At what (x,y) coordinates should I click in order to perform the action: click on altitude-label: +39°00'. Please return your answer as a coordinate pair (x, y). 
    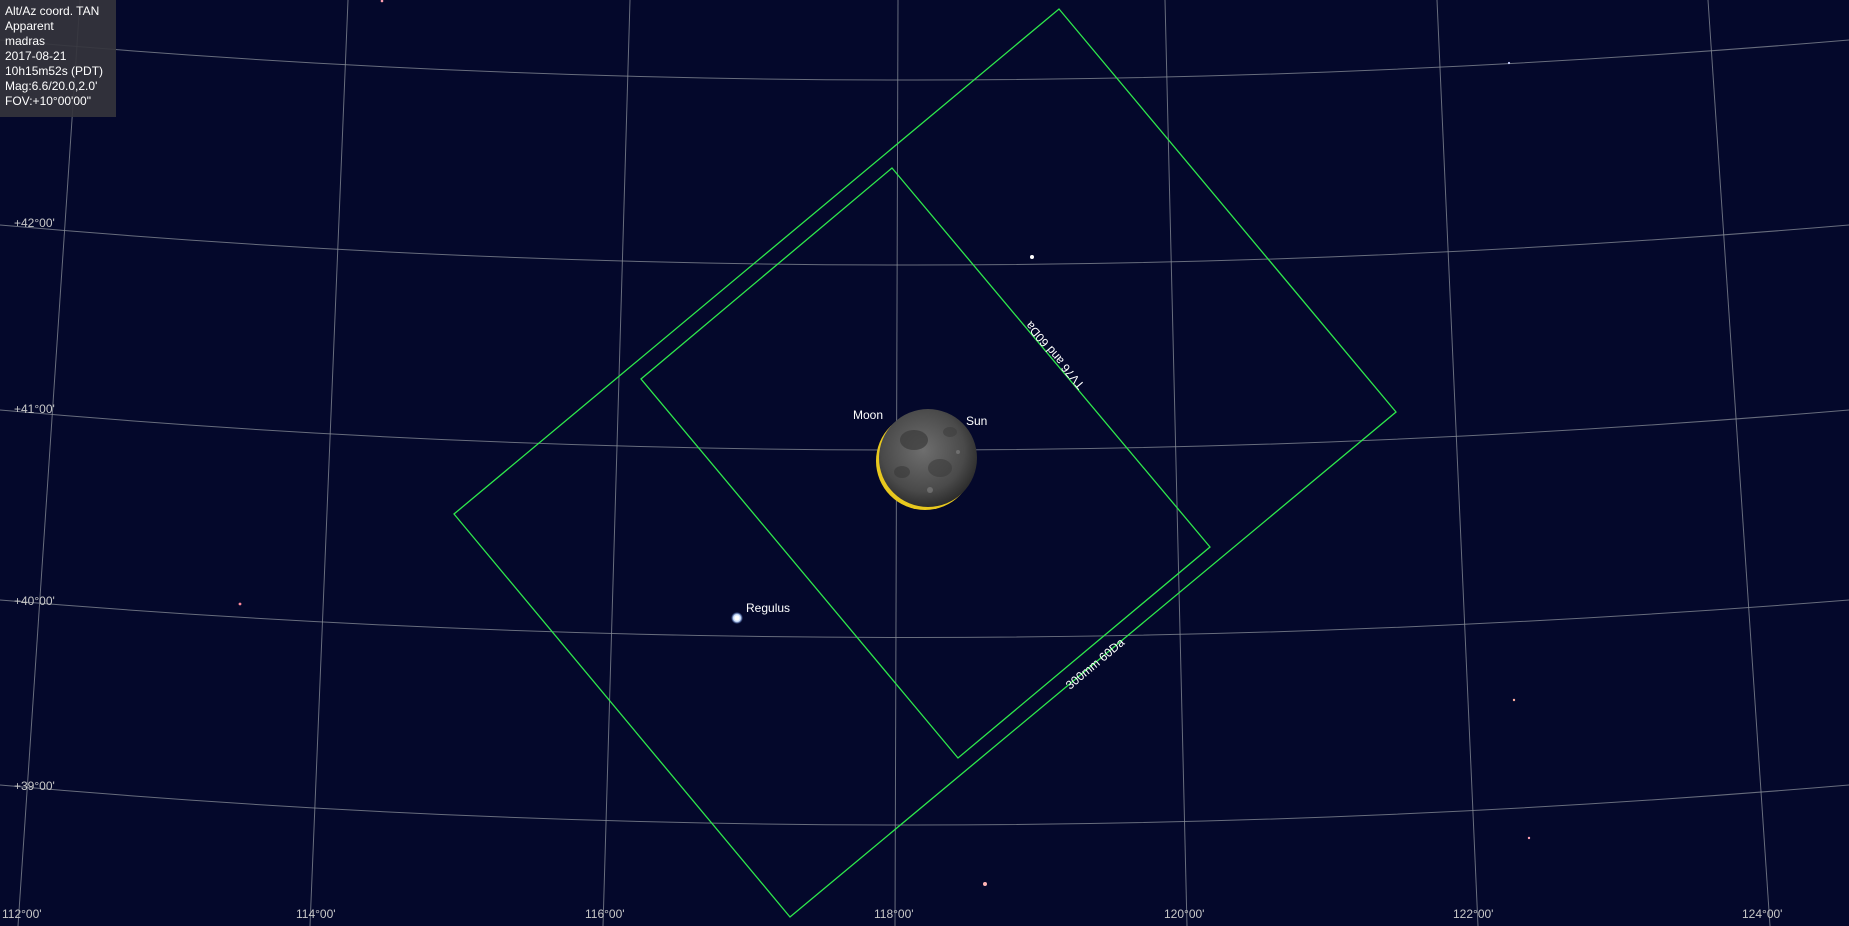
    Looking at the image, I should click on (34, 786).